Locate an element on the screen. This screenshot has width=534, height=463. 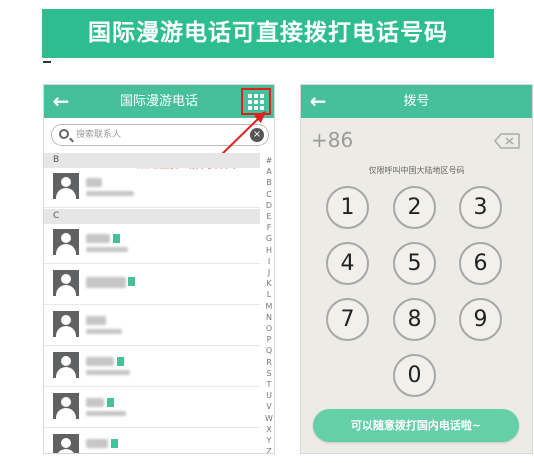
index-letter: T is located at coordinates (269, 384).